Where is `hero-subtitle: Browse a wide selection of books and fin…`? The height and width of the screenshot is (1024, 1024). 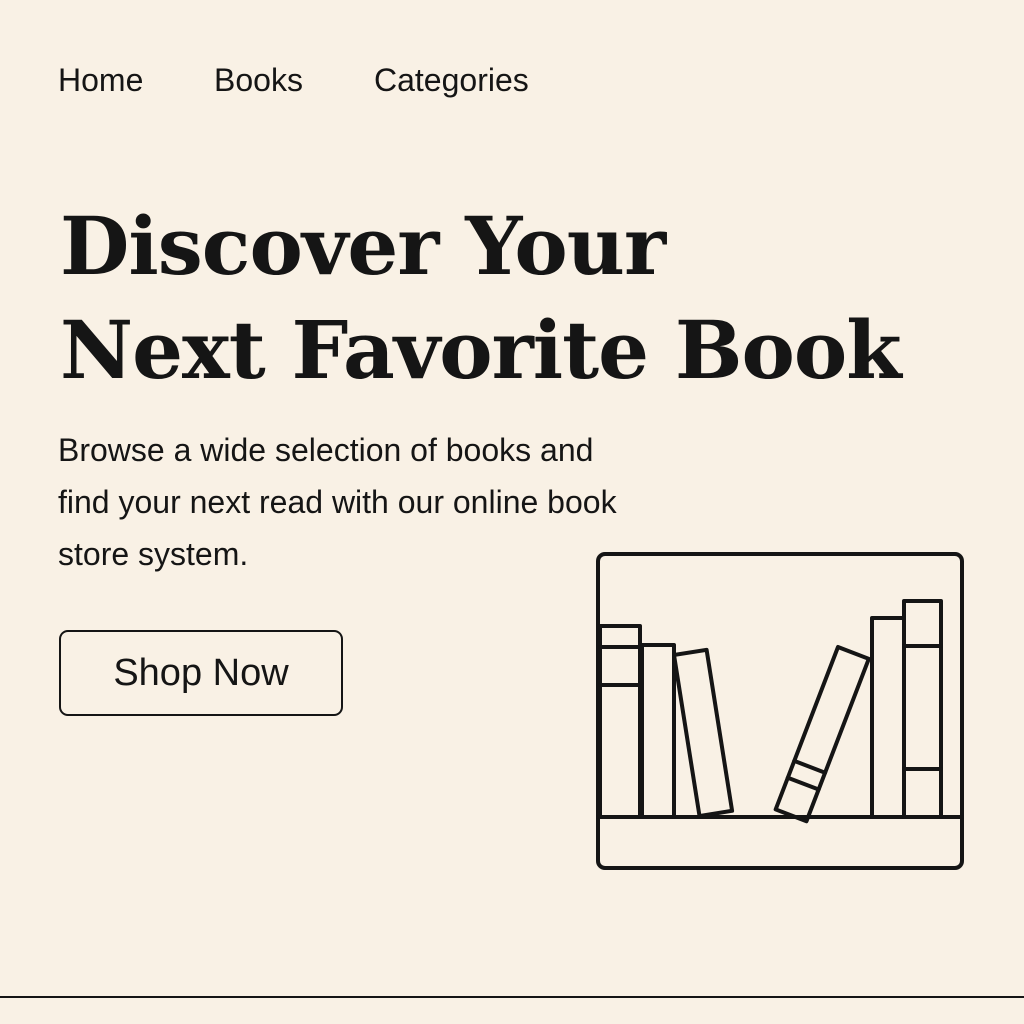
hero-subtitle: Browse a wide selection of books and fin… is located at coordinates (337, 502).